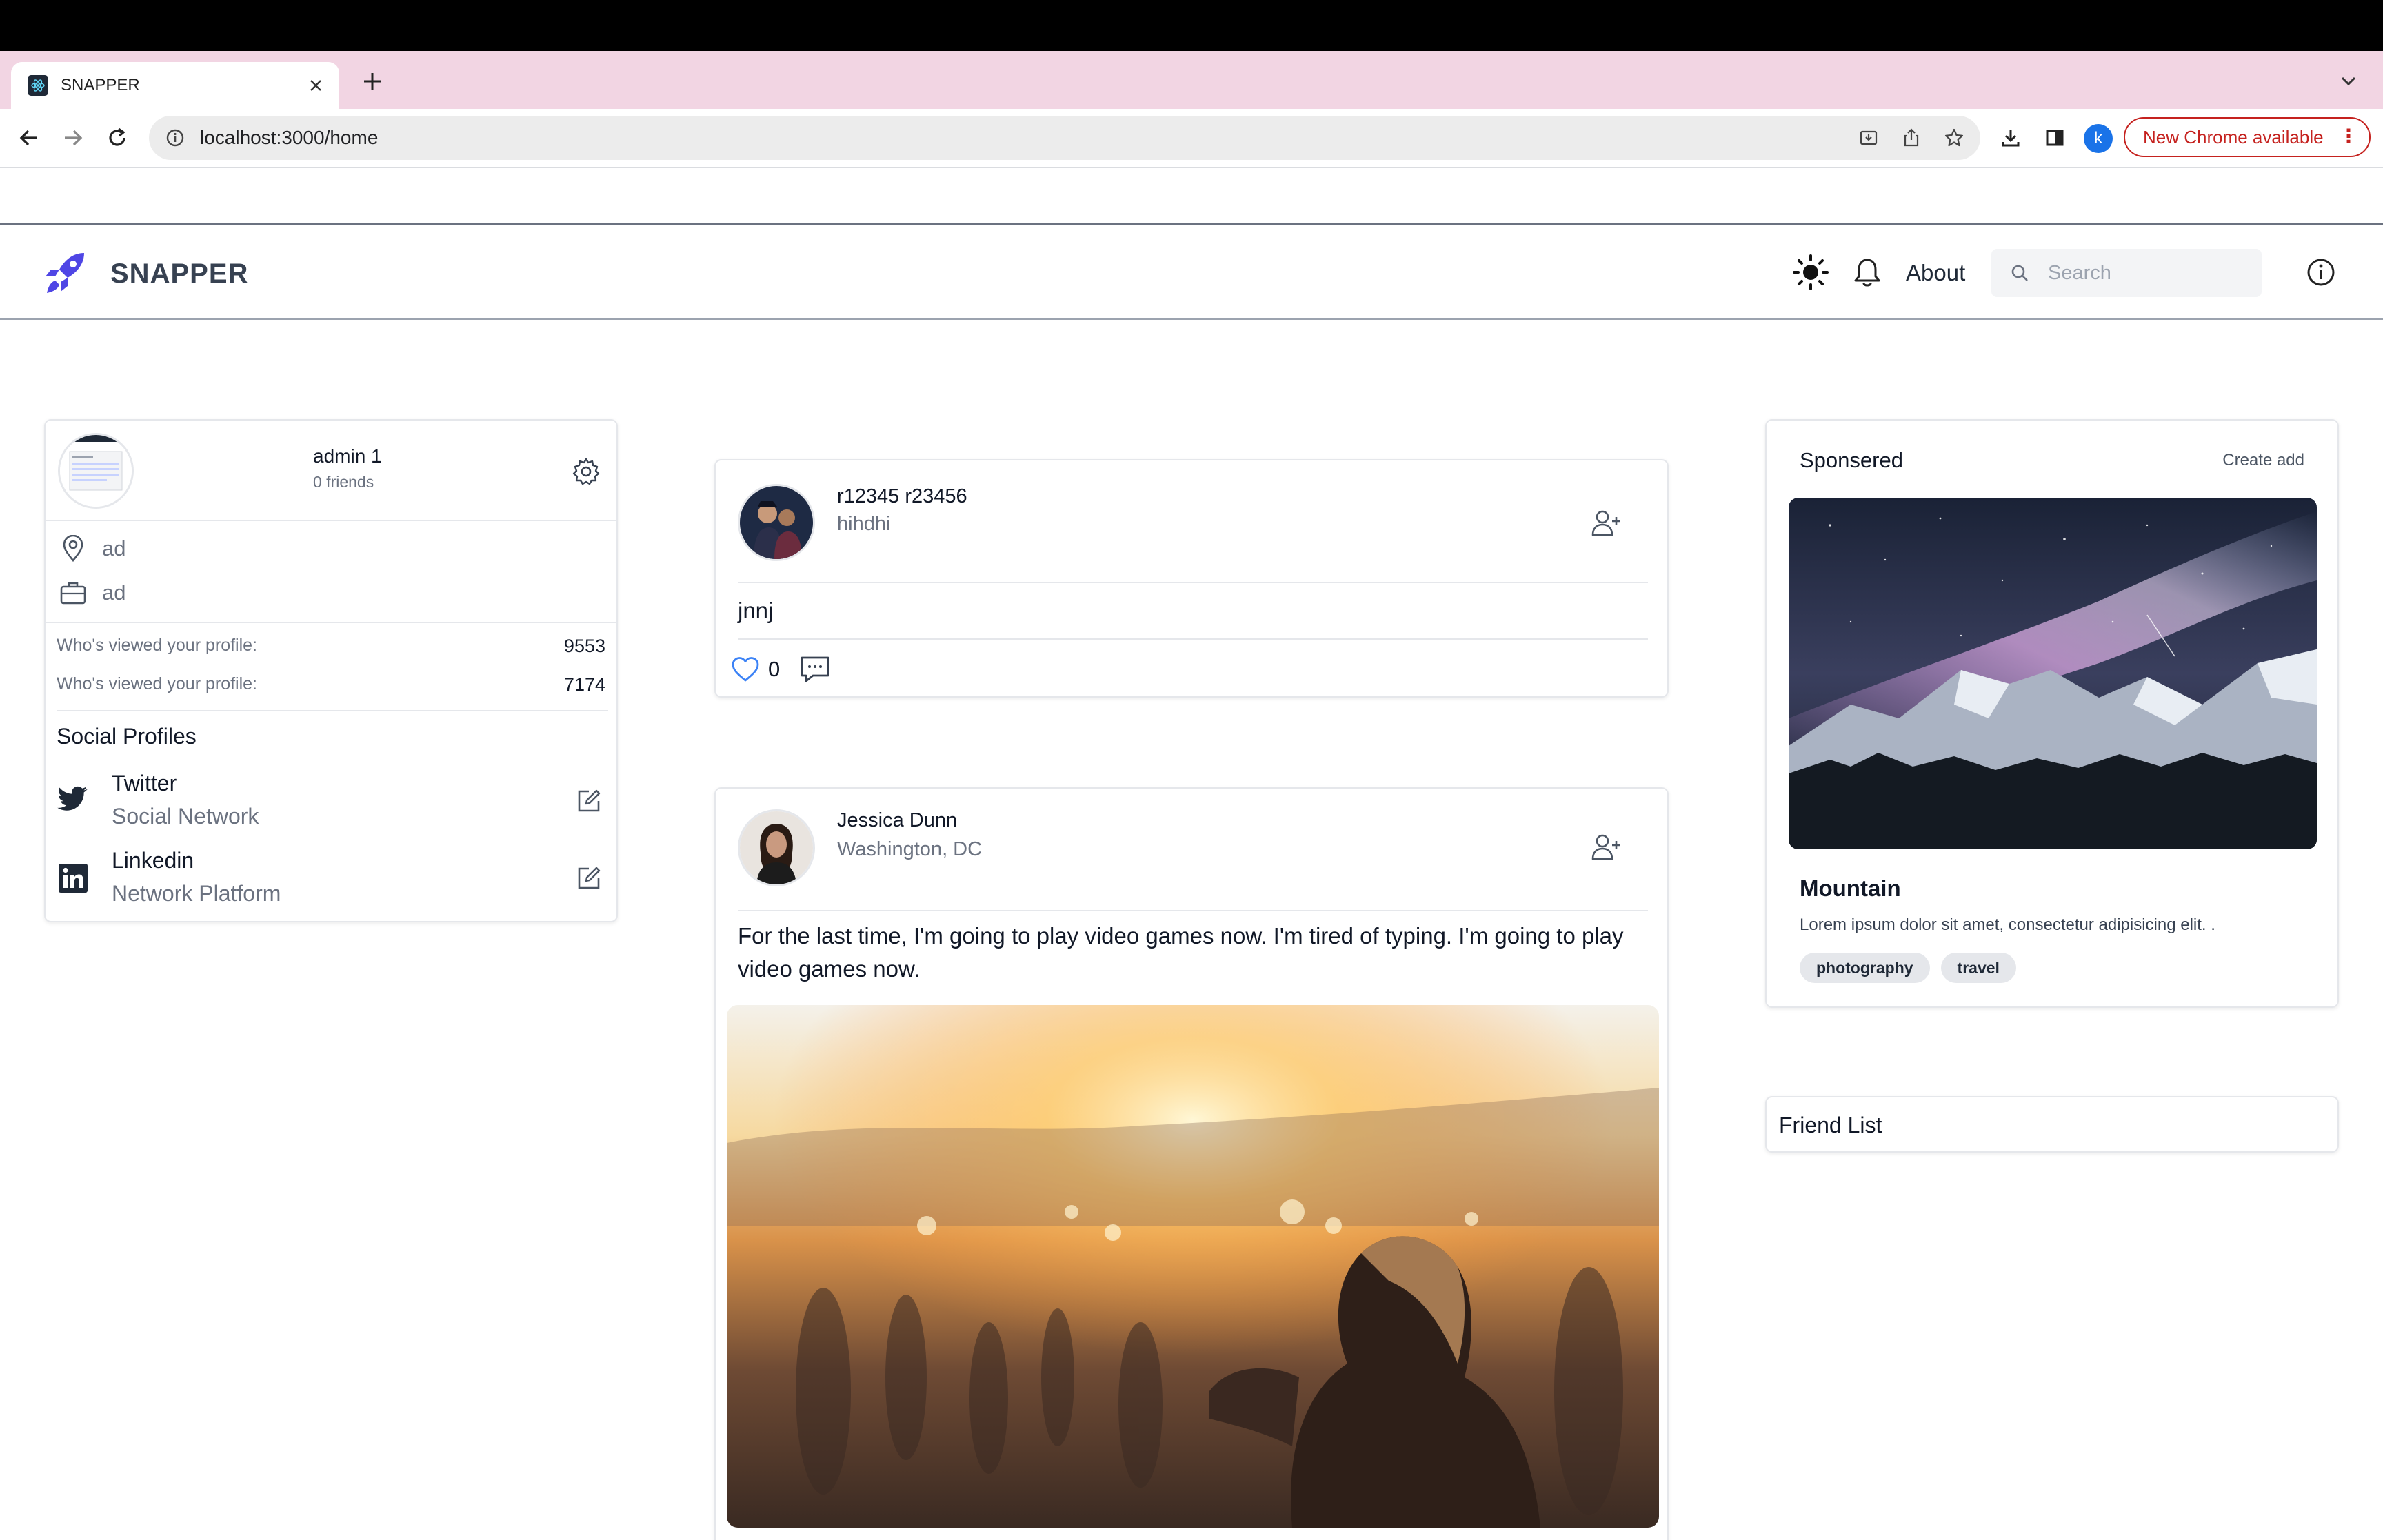  I want to click on update-label: New Chrome available, so click(2233, 137).